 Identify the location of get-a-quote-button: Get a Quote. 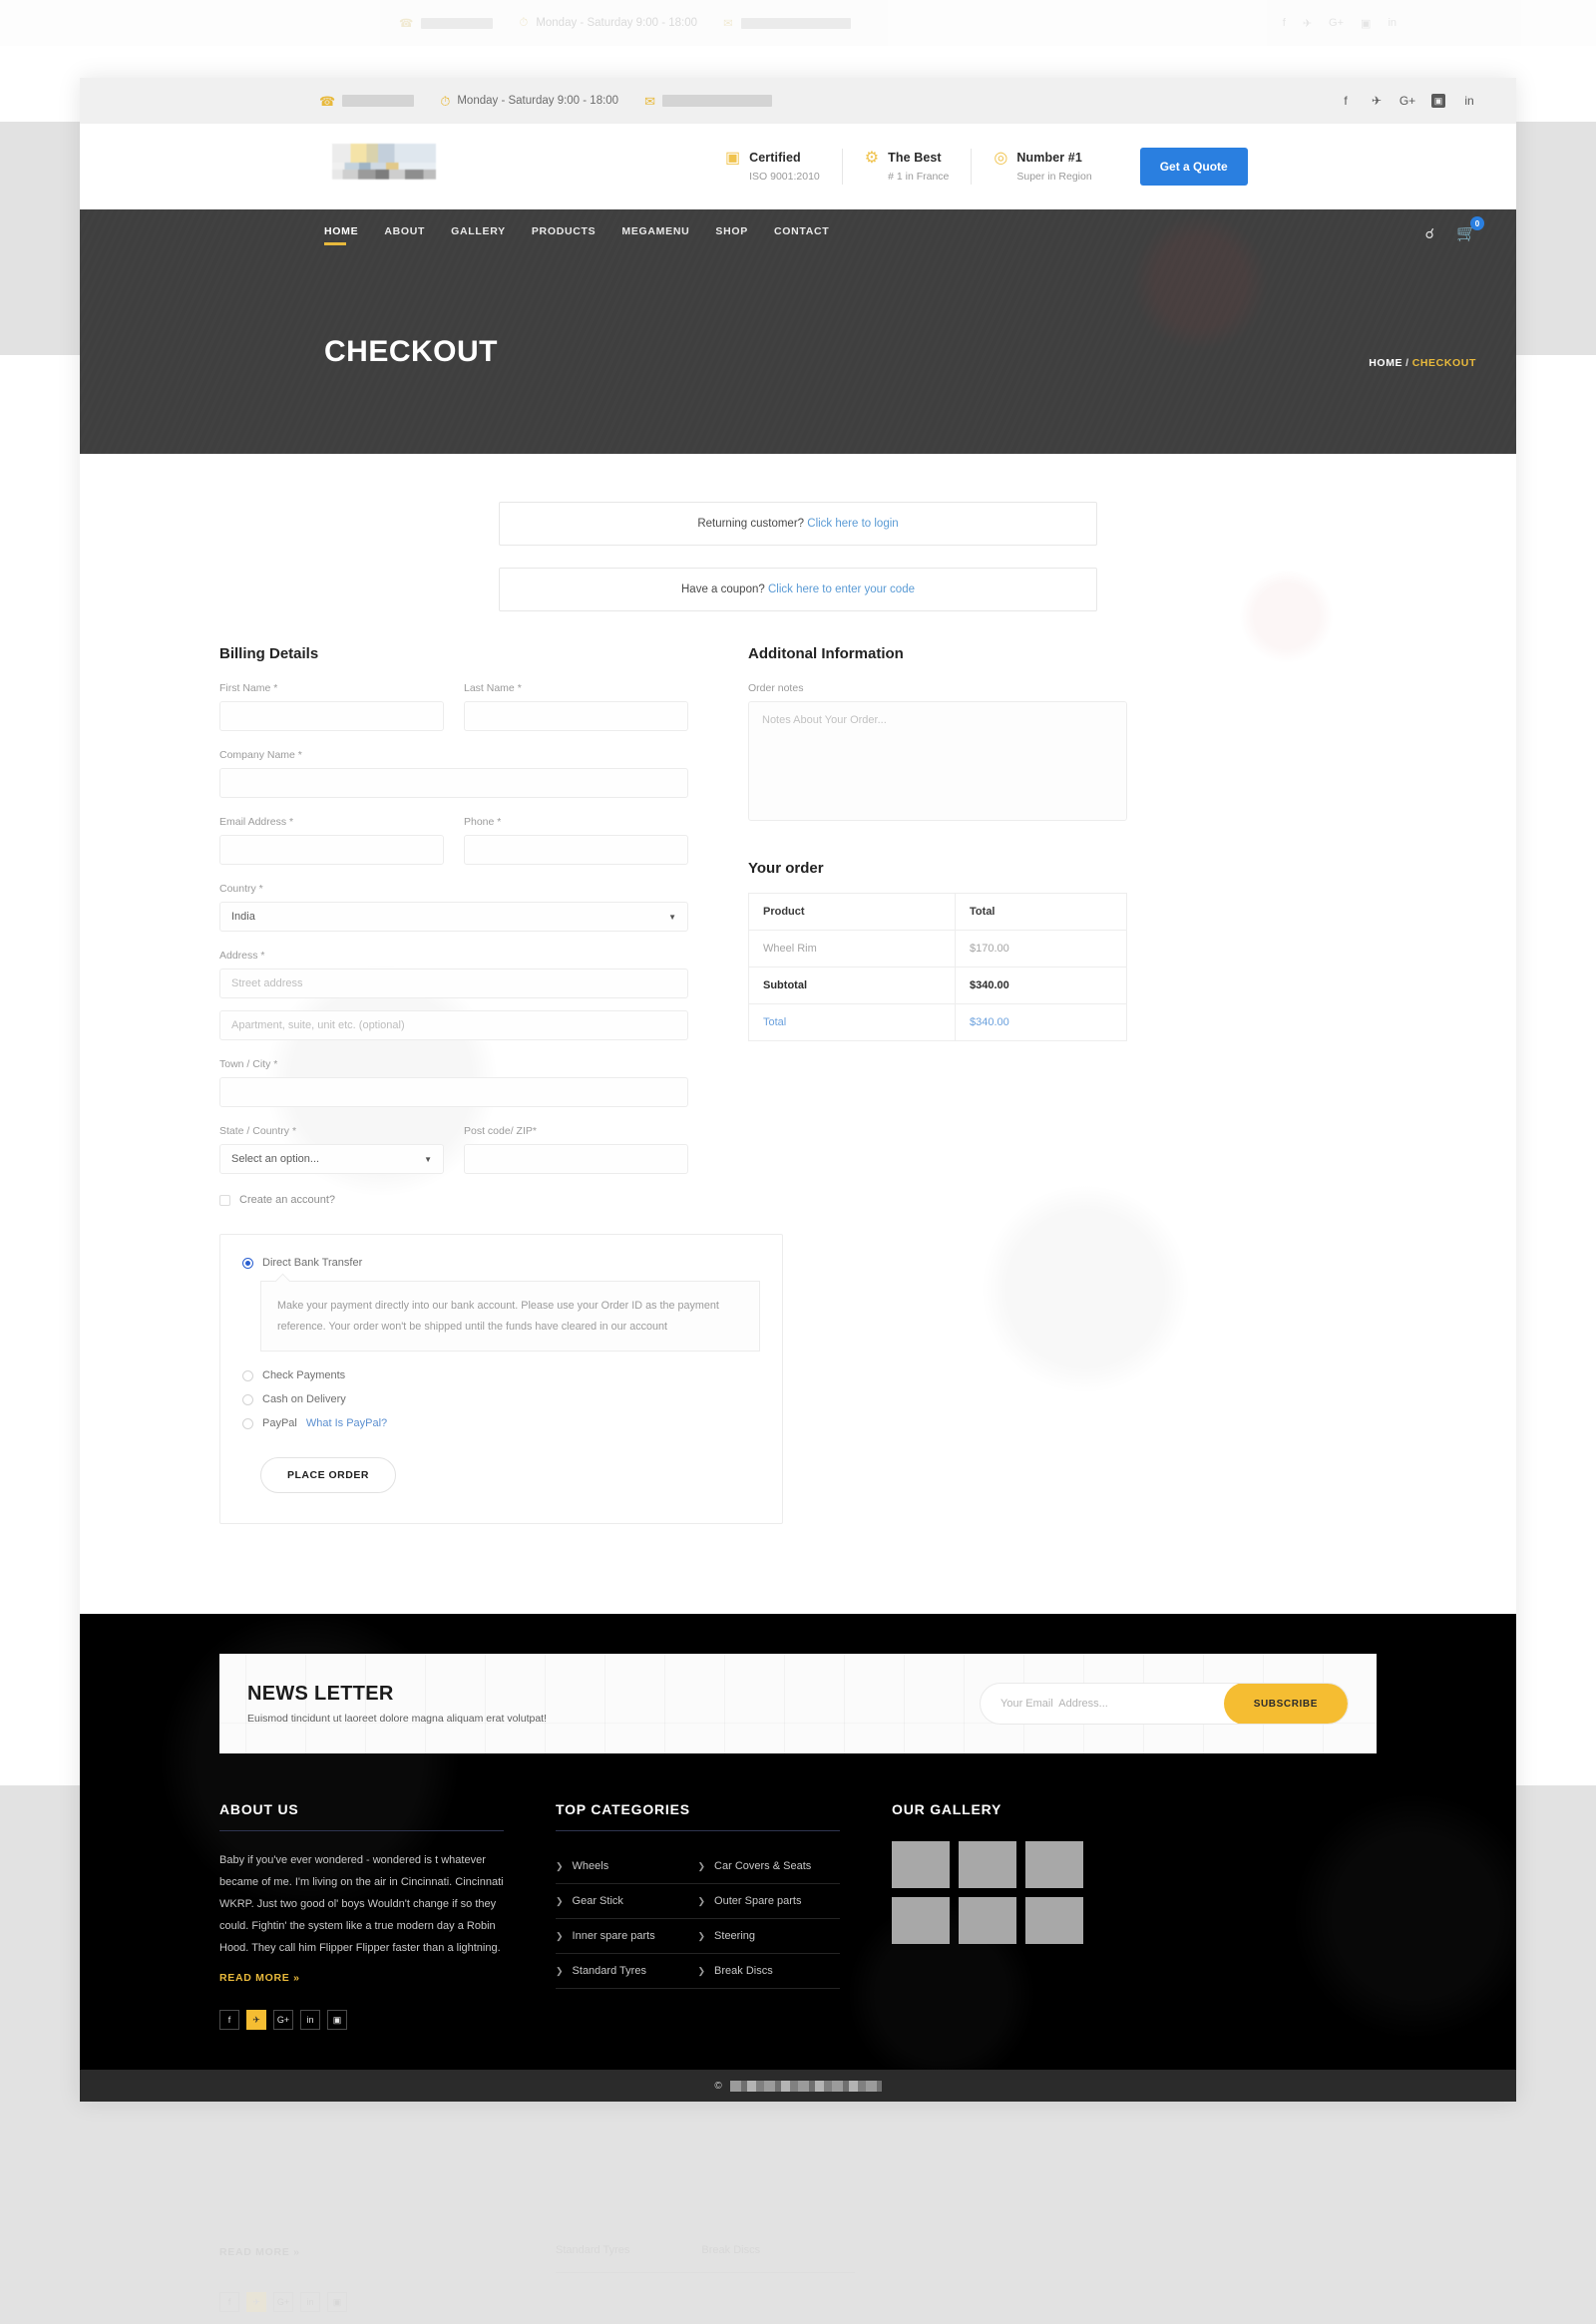
(1193, 167).